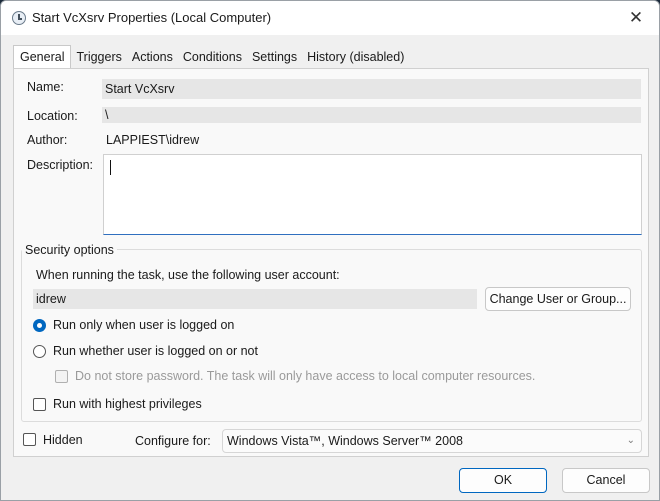  Describe the element at coordinates (372, 194) in the screenshot. I see `description-textarea` at that location.